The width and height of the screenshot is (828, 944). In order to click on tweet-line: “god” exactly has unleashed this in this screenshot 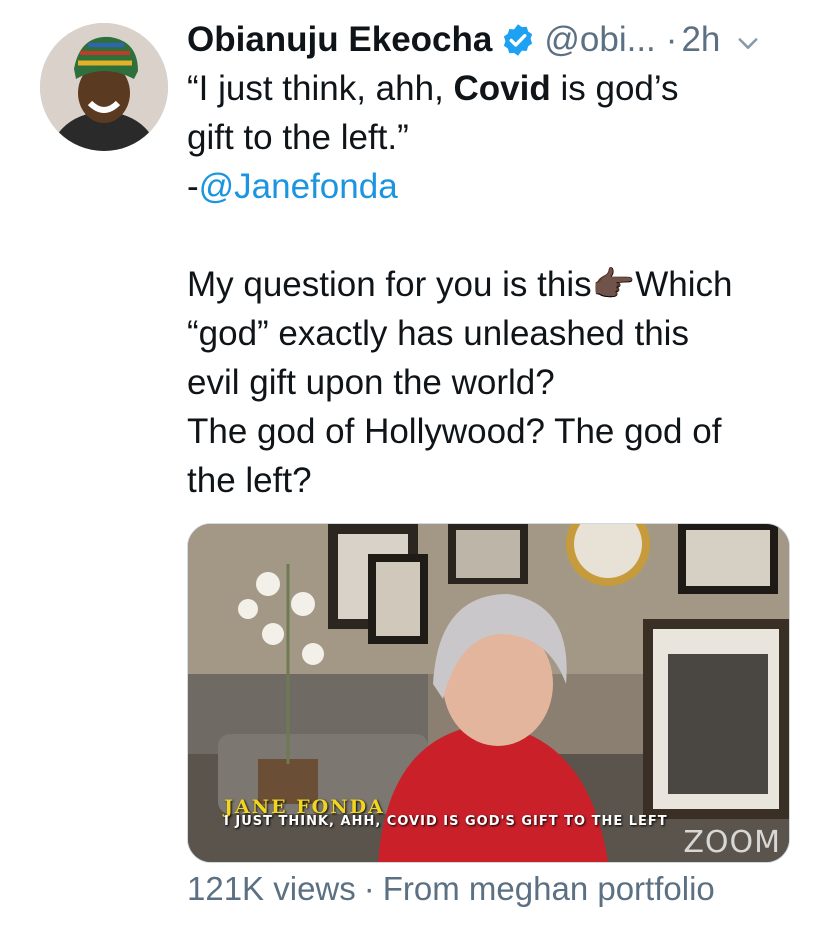, I will do `click(438, 333)`.